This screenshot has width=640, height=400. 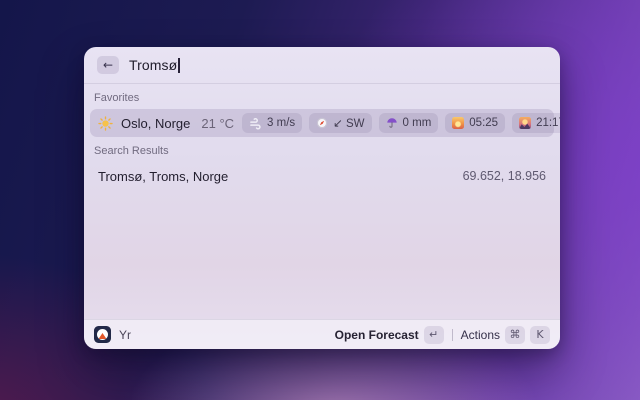 I want to click on actions-menu-button: Actions ⌘ K, so click(x=505, y=334).